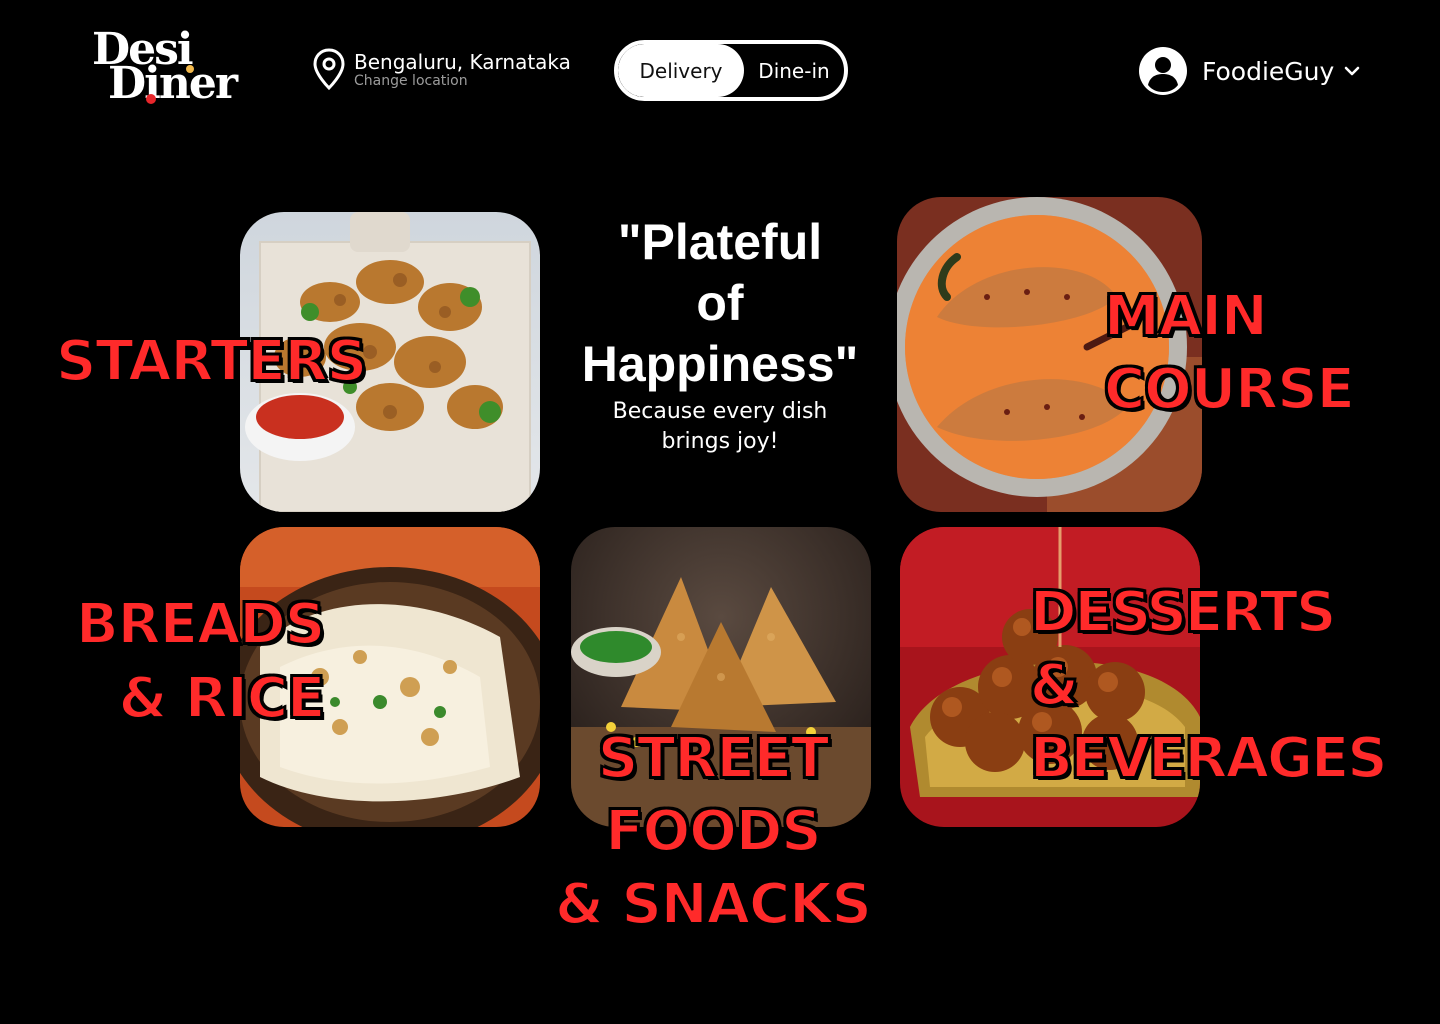 Image resolution: width=1440 pixels, height=1024 pixels. What do you see at coordinates (720, 303) in the screenshot?
I see `tagline-title: "Plateful of Happiness"` at bounding box center [720, 303].